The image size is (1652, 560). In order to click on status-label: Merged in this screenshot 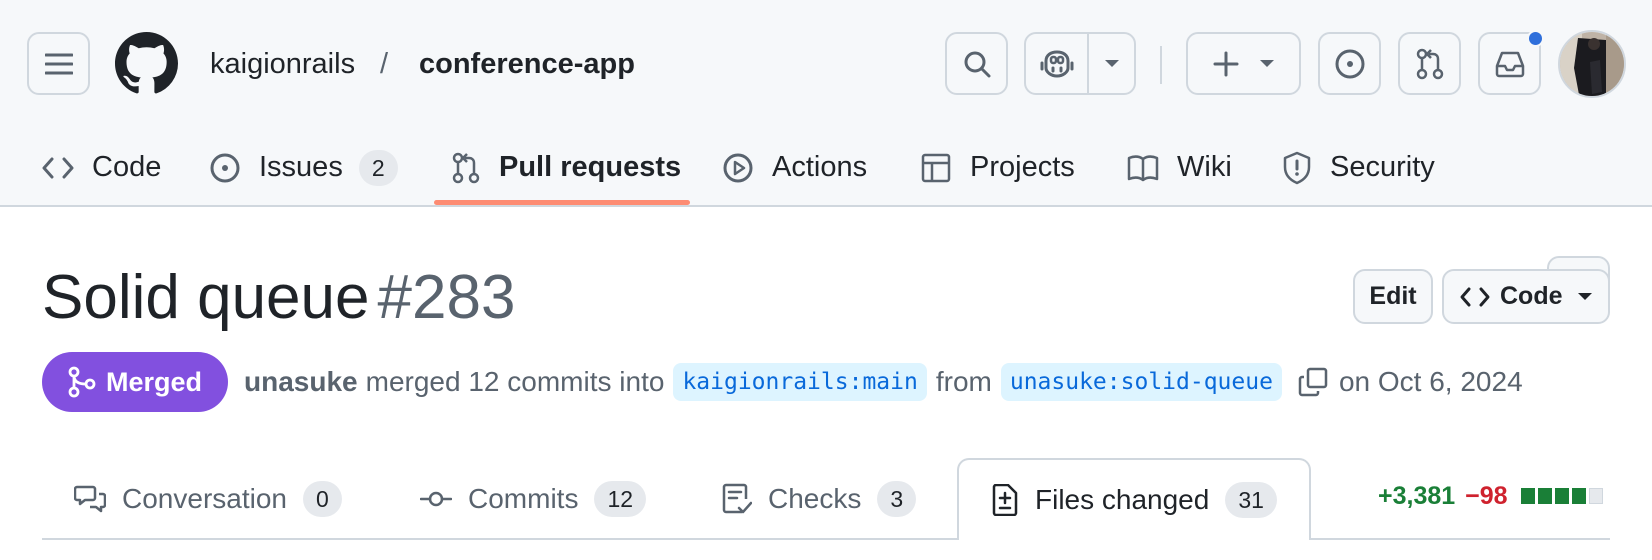, I will do `click(154, 381)`.